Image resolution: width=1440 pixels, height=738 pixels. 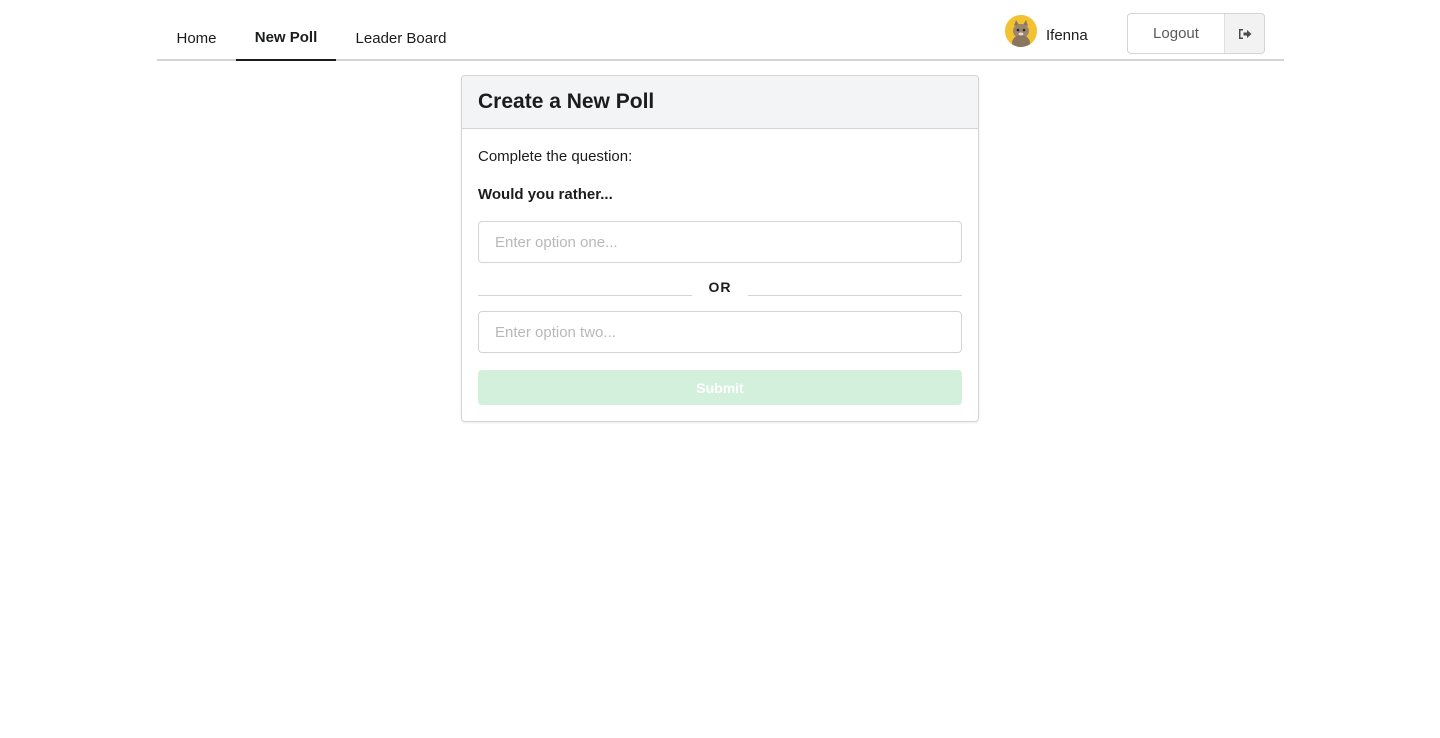 What do you see at coordinates (720, 387) in the screenshot?
I see `submit-button: Submit` at bounding box center [720, 387].